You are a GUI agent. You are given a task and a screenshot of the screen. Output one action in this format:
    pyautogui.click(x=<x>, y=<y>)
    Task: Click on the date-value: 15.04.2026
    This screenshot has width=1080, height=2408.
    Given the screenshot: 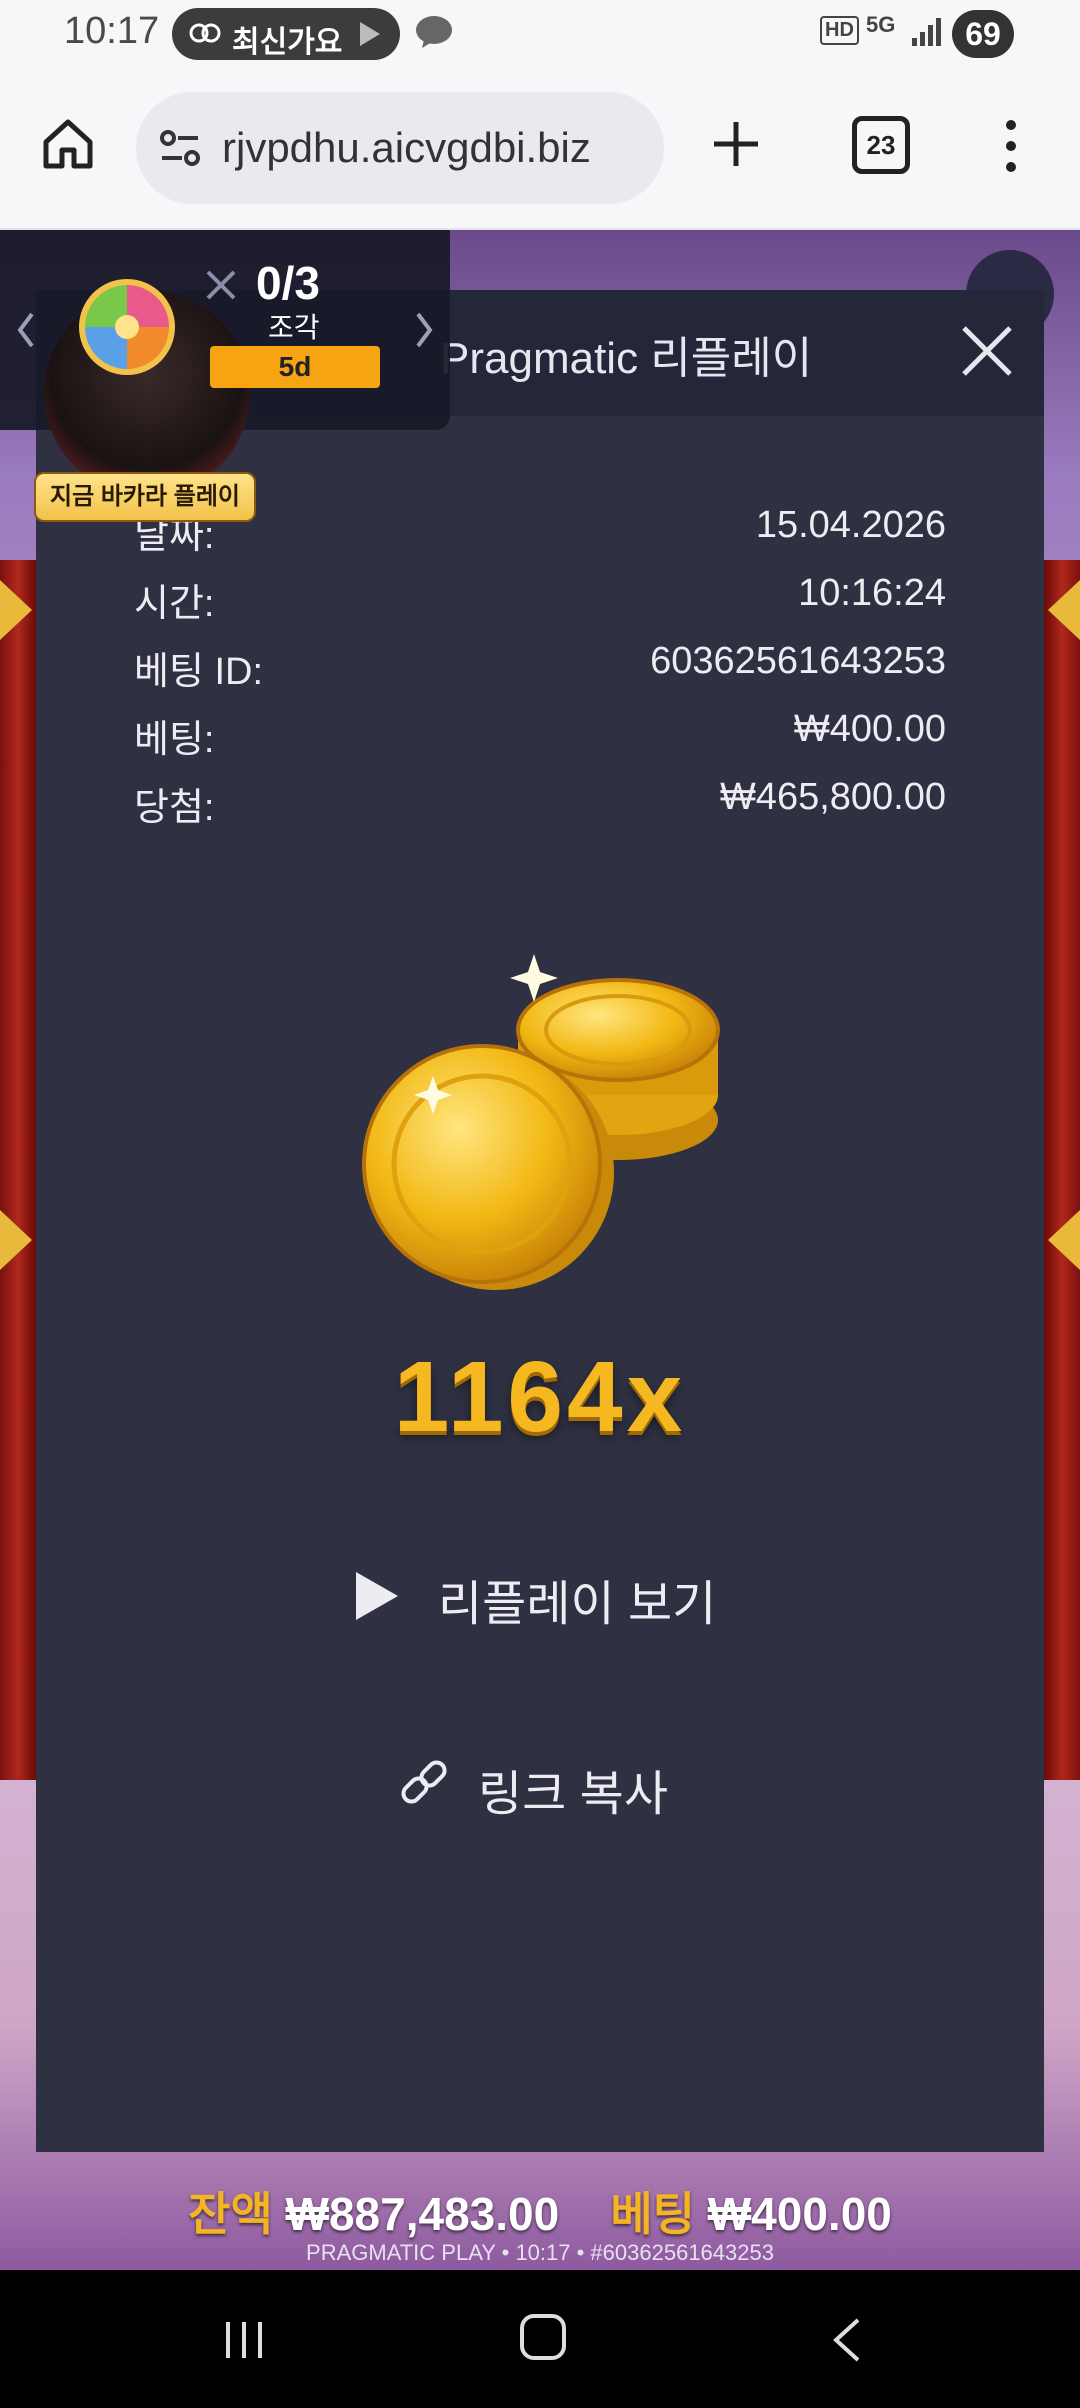 What is the action you would take?
    pyautogui.click(x=850, y=525)
    